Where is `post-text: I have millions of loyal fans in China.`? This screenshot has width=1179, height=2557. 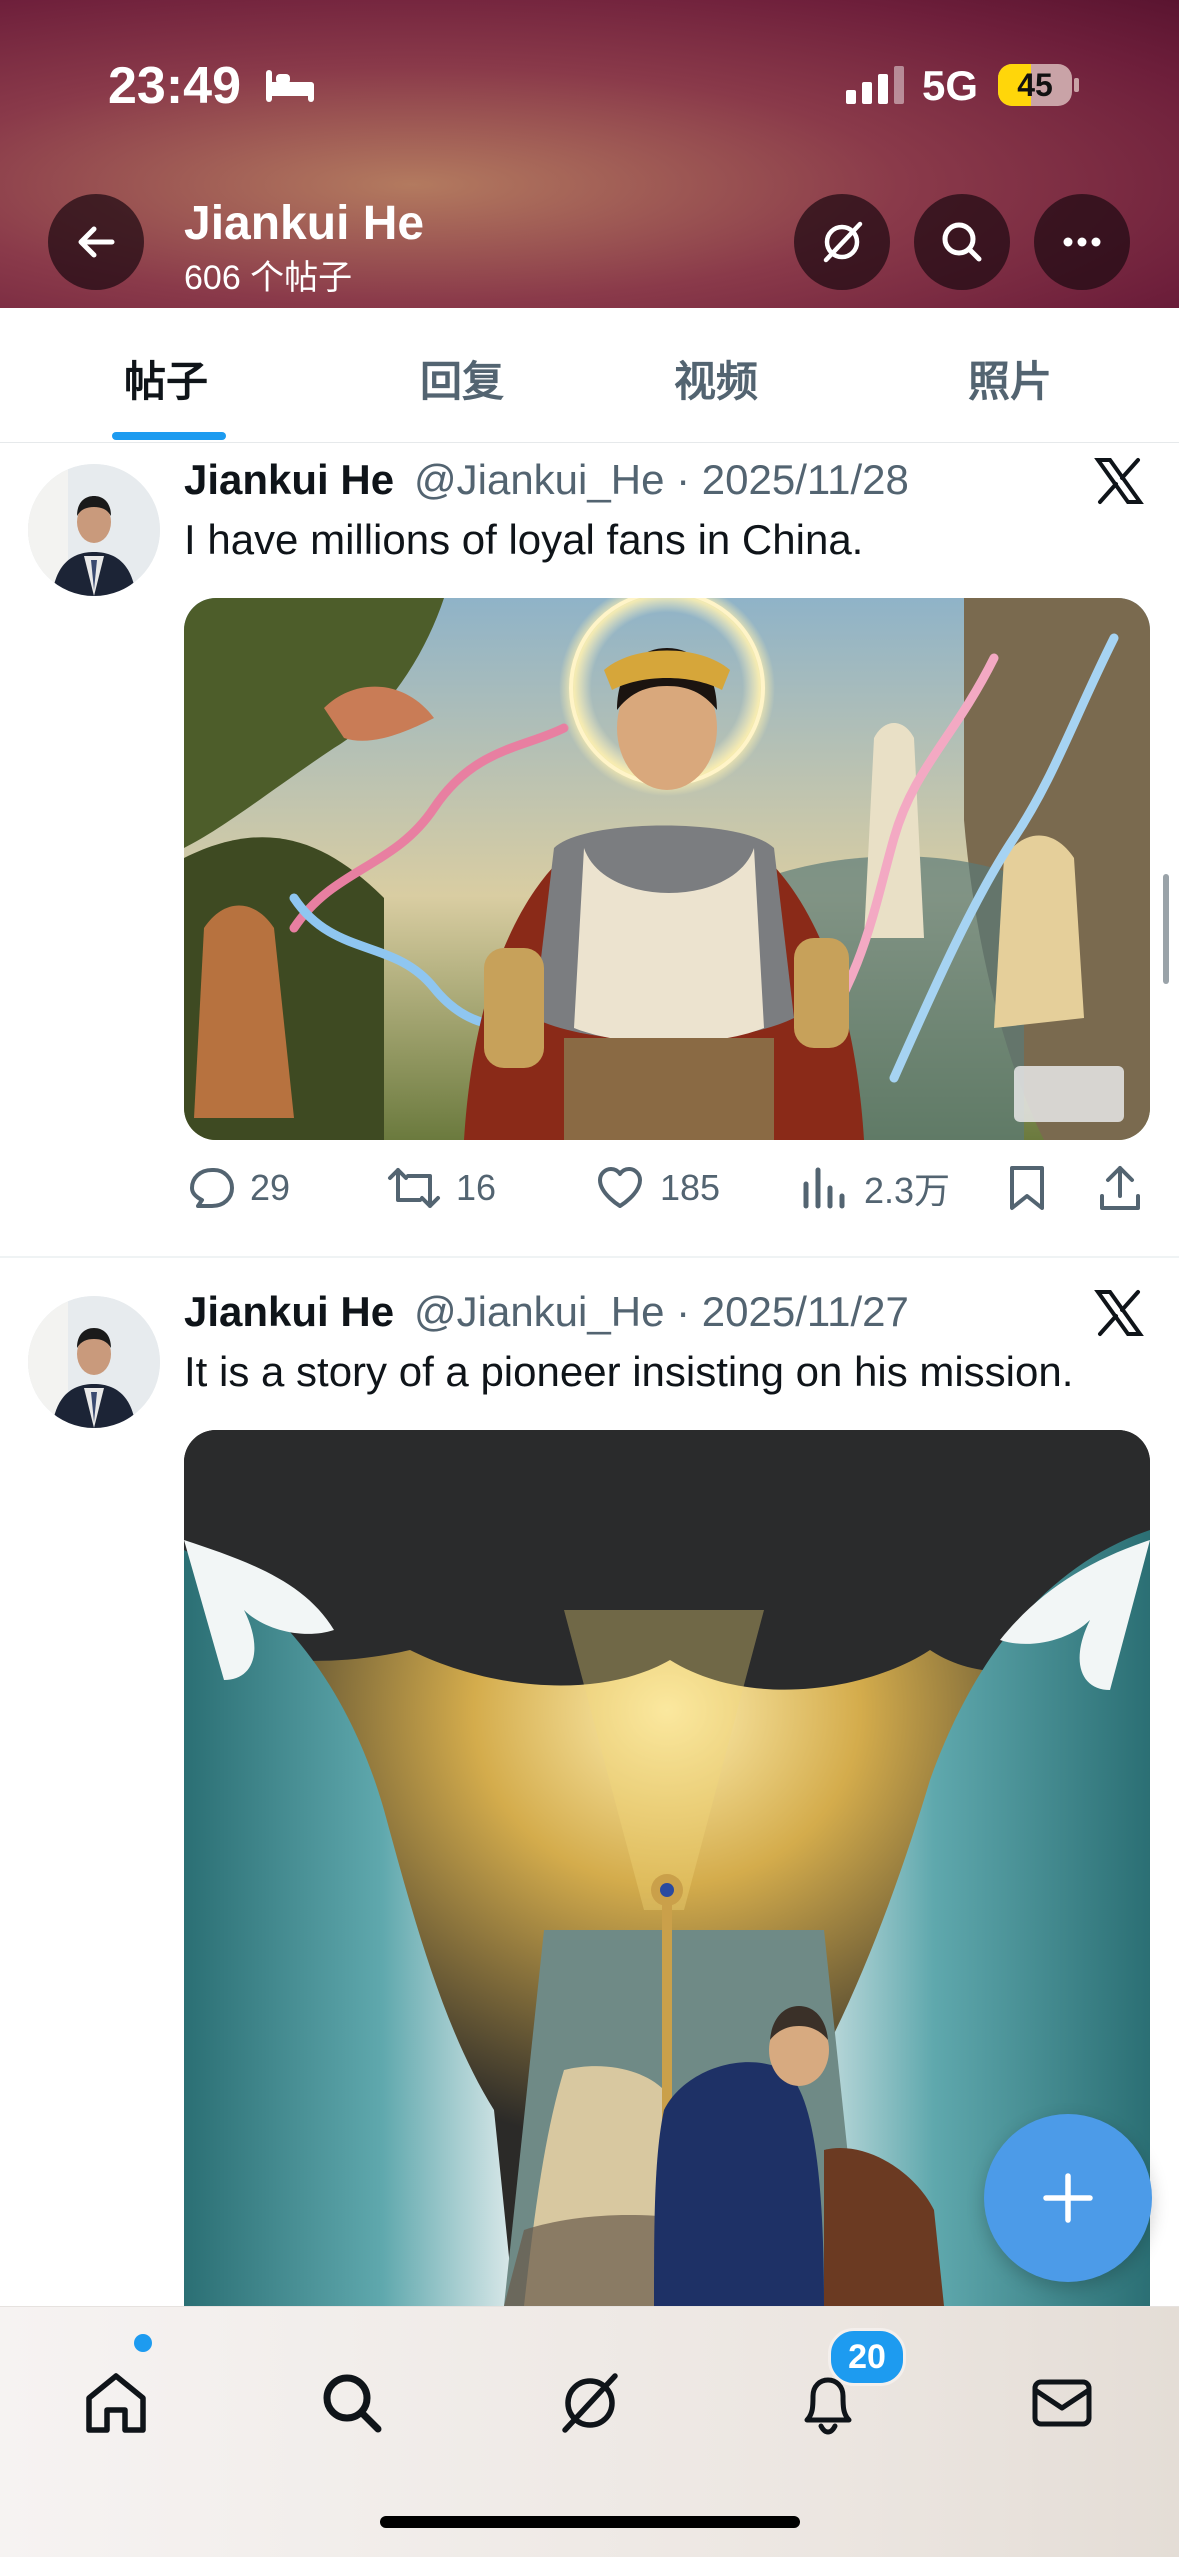 post-text: I have millions of loyal fans in China. is located at coordinates (524, 539).